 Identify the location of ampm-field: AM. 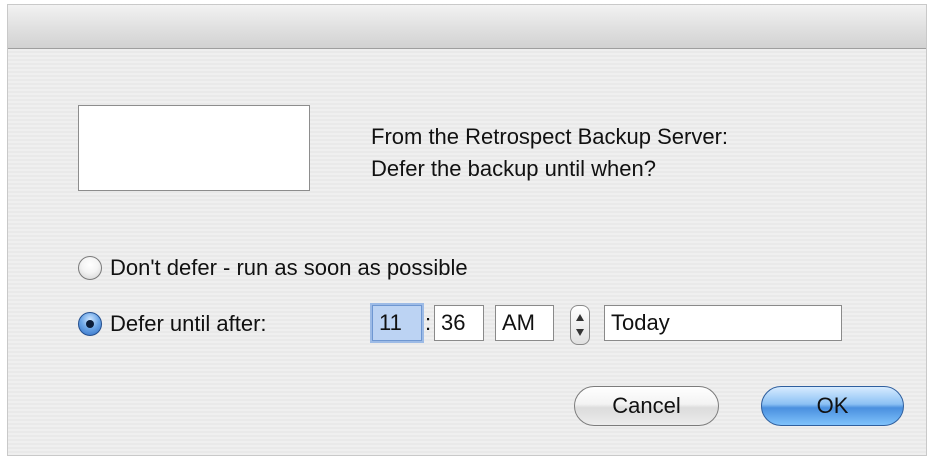
(524, 323).